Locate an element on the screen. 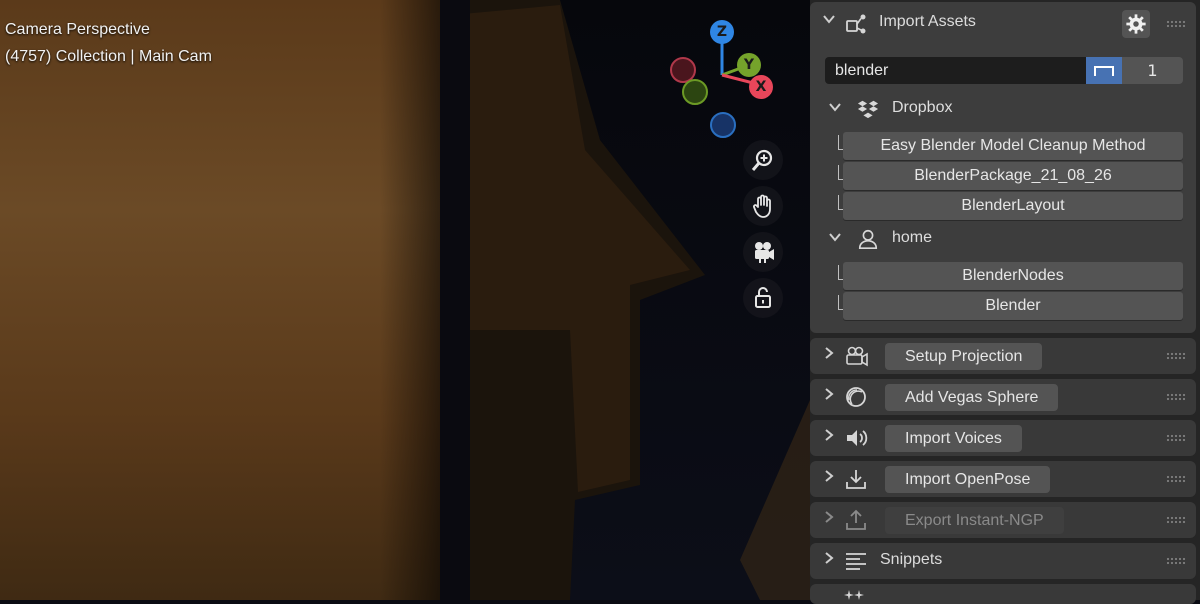  share-nodes-icon is located at coordinates (856, 24).